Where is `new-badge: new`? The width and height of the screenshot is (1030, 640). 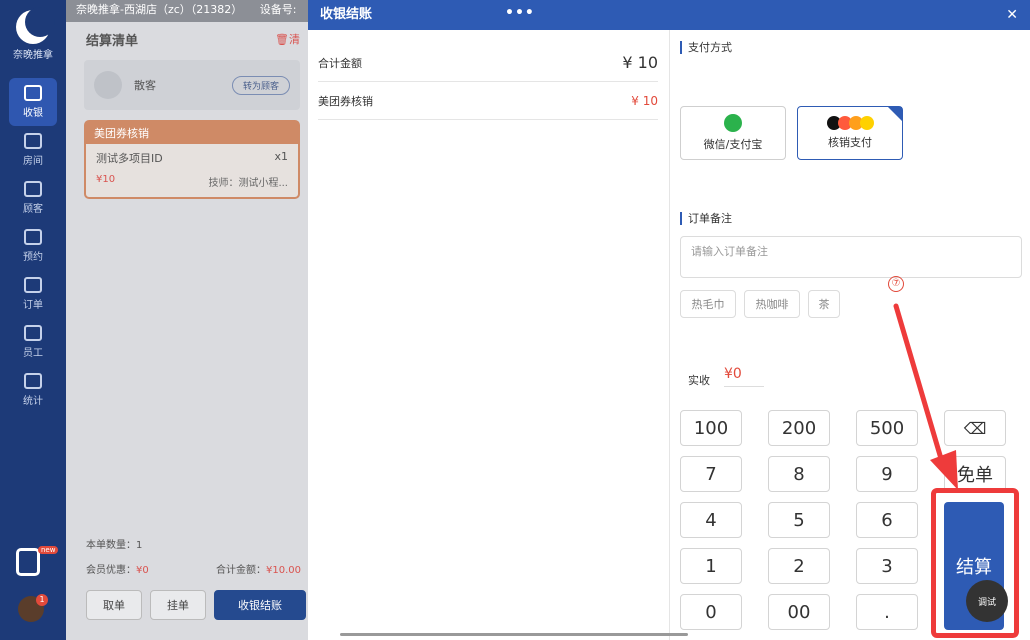
new-badge: new is located at coordinates (48, 550).